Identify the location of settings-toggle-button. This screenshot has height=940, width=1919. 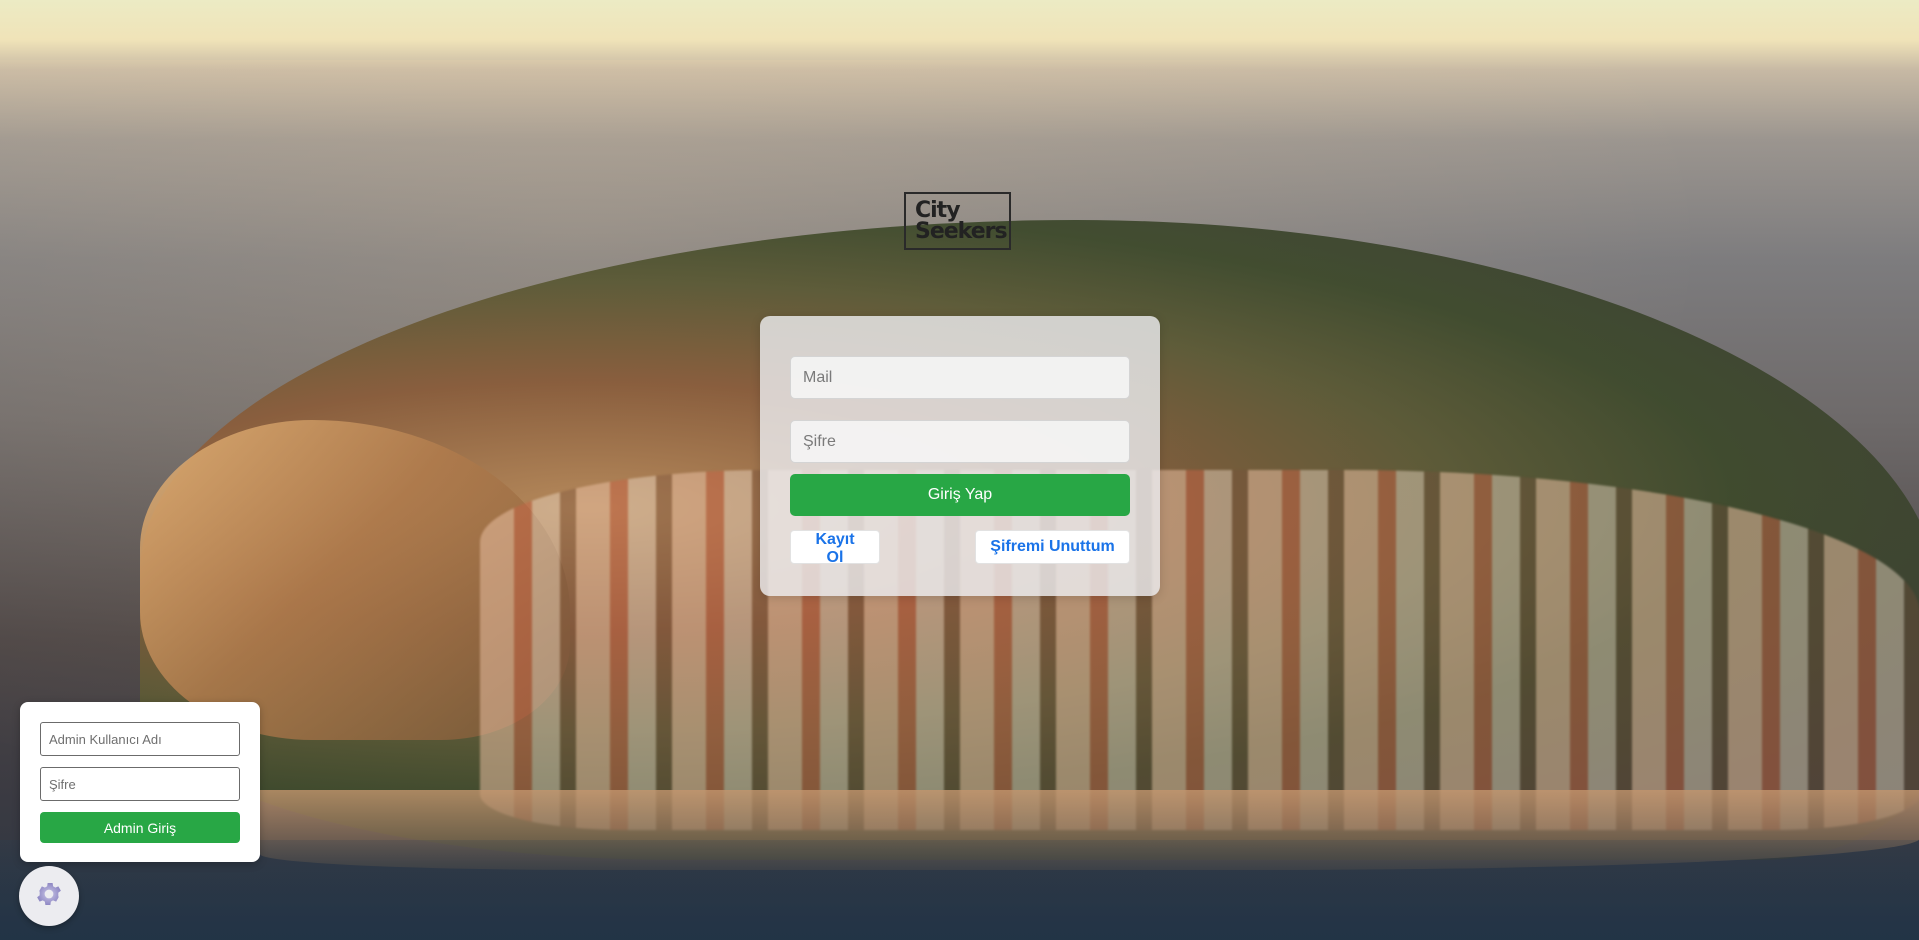
(49, 896).